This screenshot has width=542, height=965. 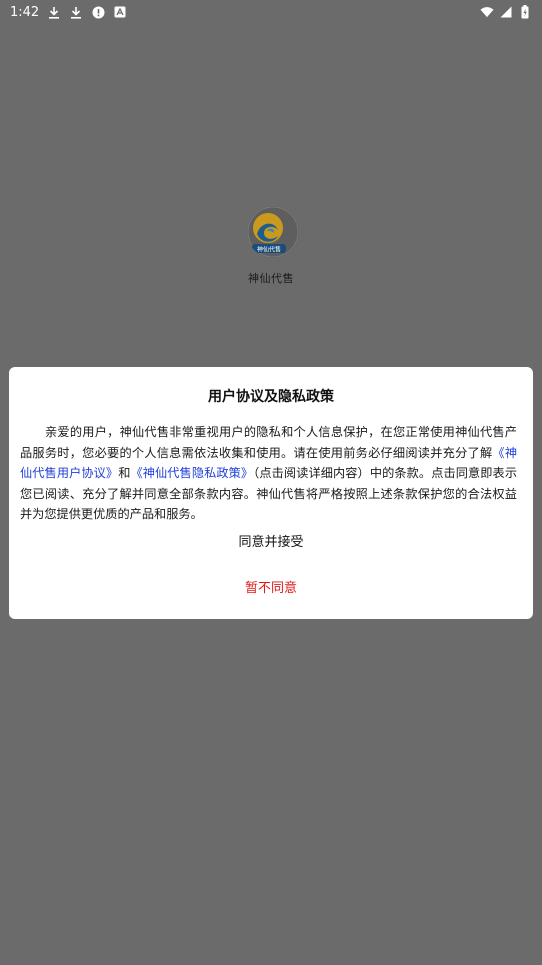 What do you see at coordinates (273, 232) in the screenshot?
I see `app-logo: 神仙代售` at bounding box center [273, 232].